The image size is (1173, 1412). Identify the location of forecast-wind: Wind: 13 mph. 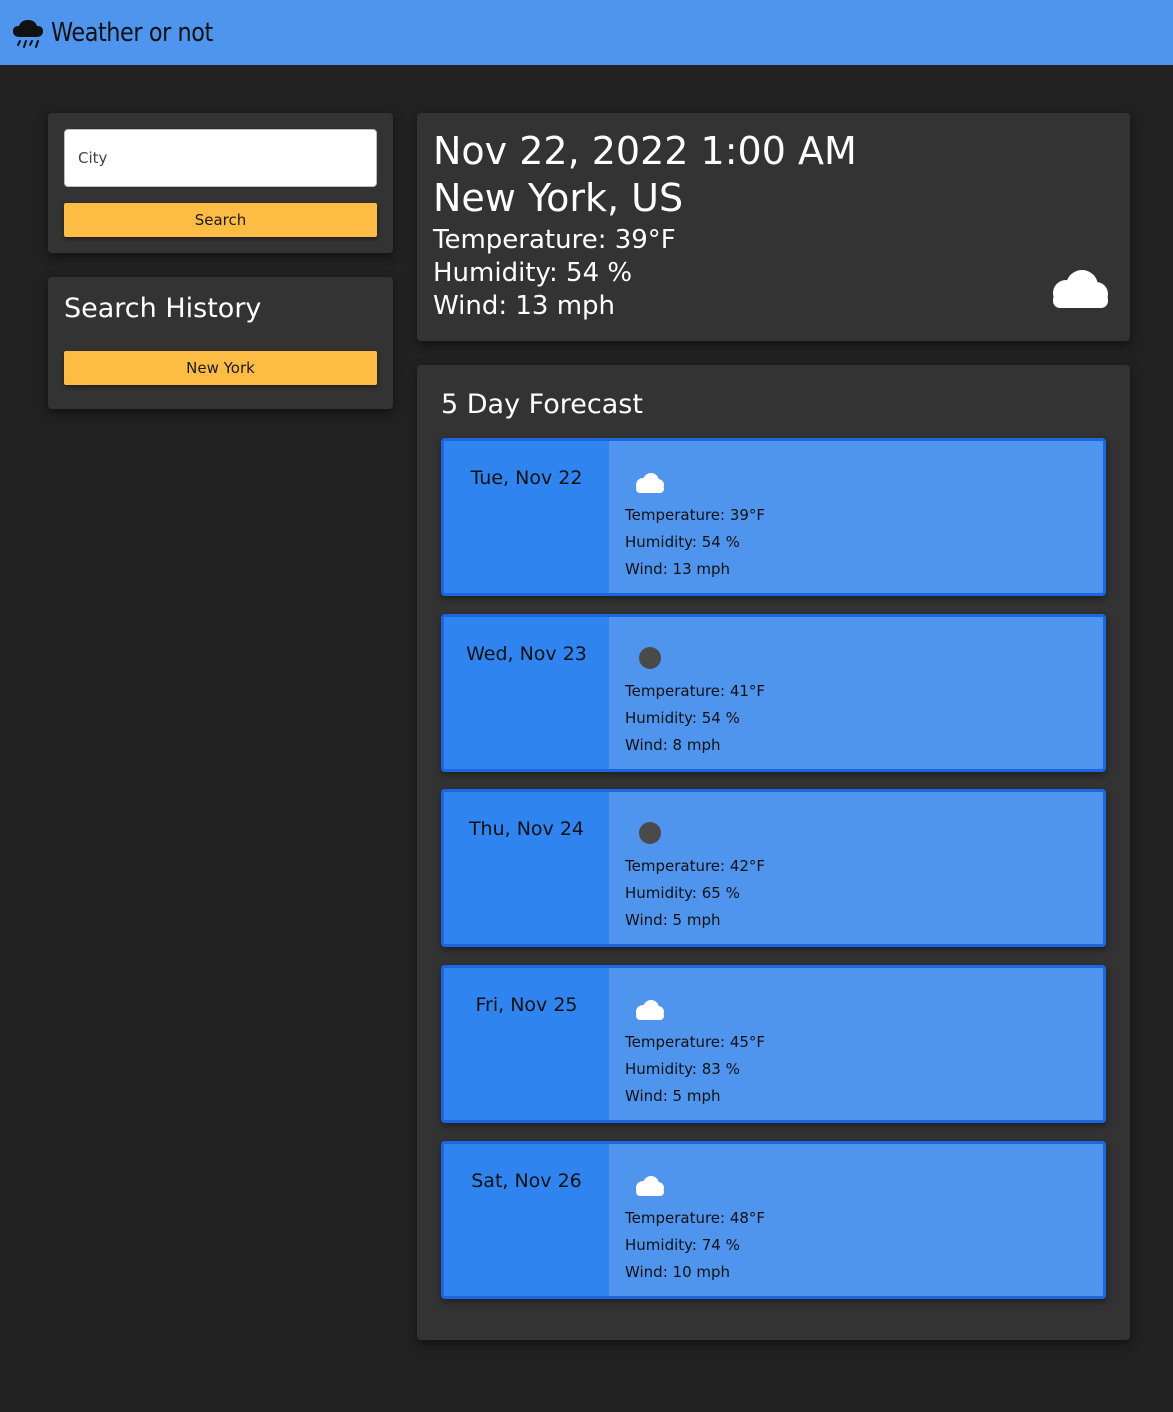
(678, 569).